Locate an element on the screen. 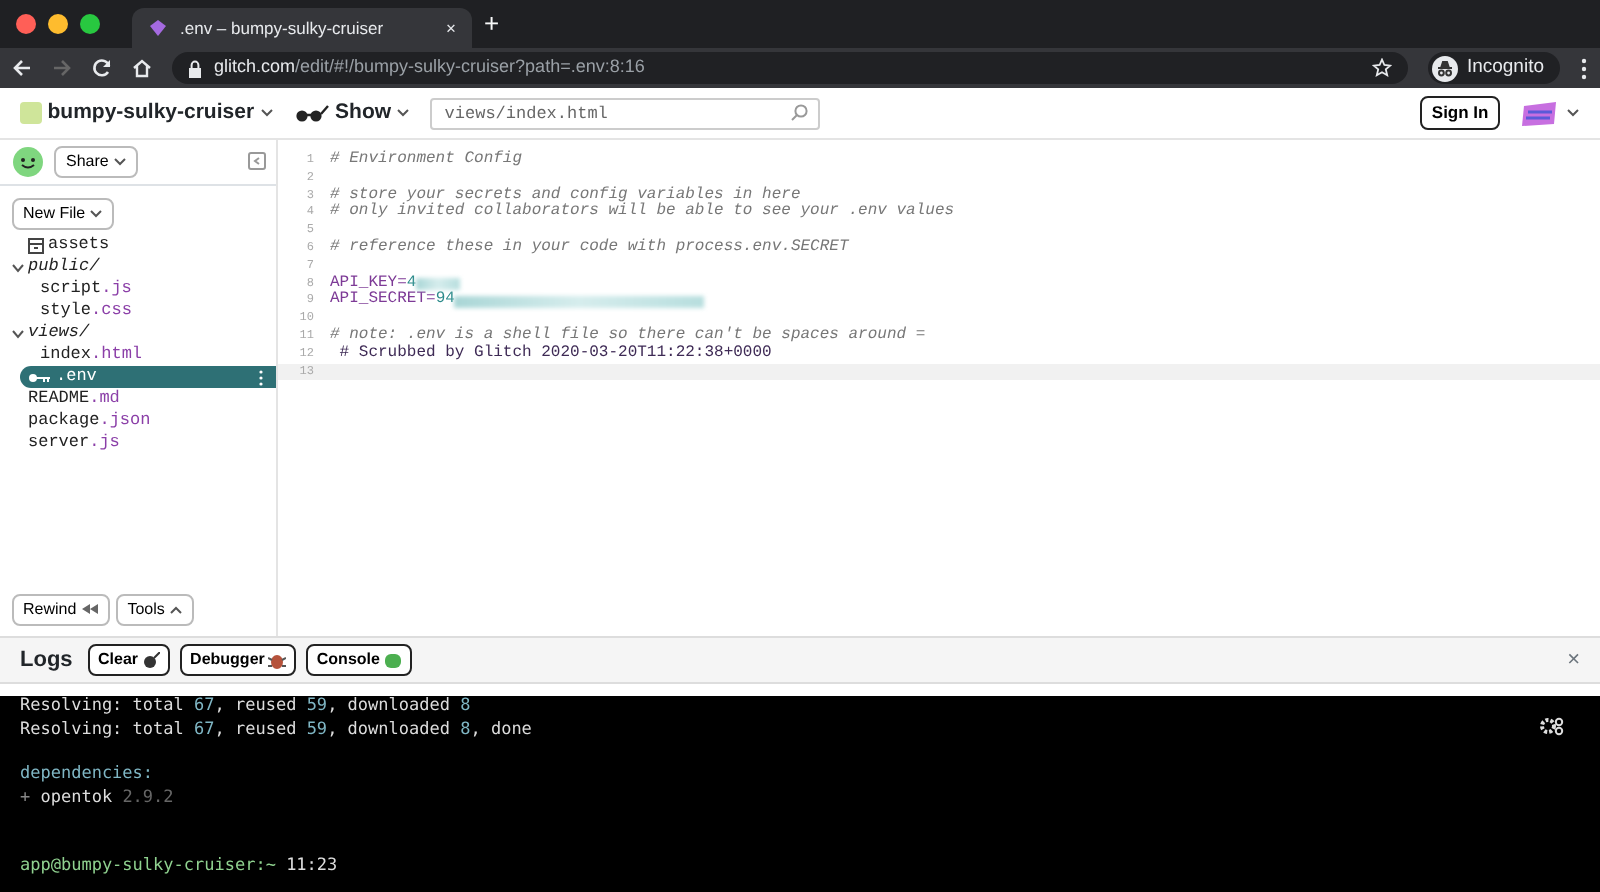 This screenshot has height=892, width=1600. sign-in-button: Sign In is located at coordinates (1460, 113).